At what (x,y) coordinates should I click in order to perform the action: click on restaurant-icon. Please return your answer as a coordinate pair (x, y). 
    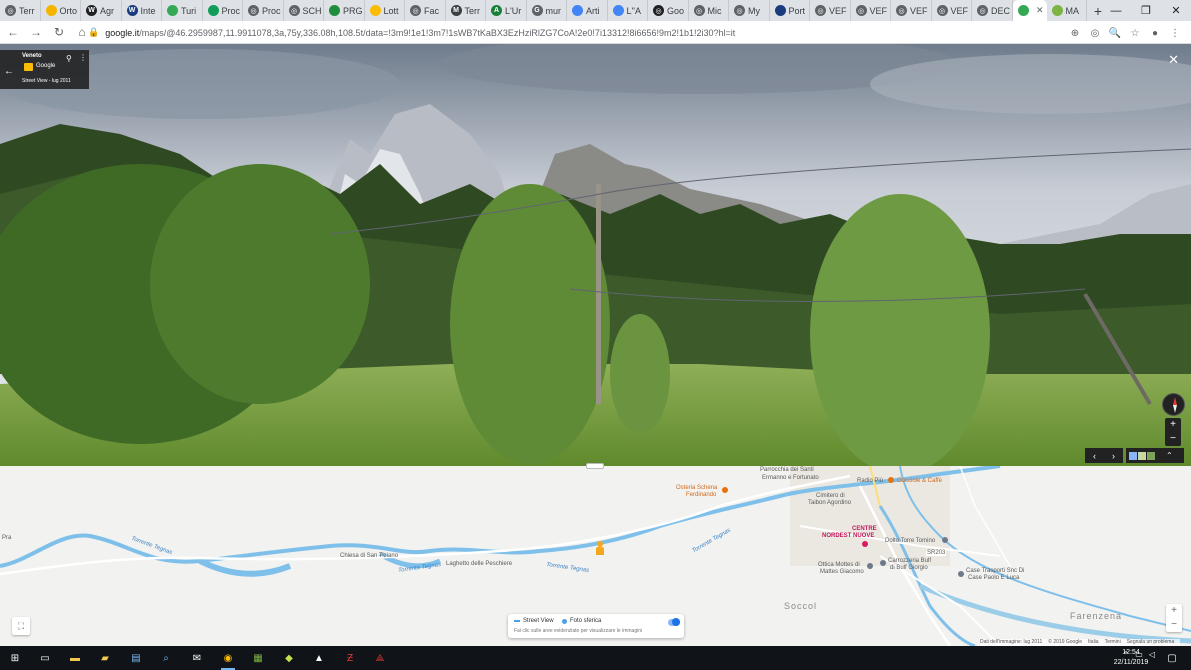
    Looking at the image, I should click on (725, 490).